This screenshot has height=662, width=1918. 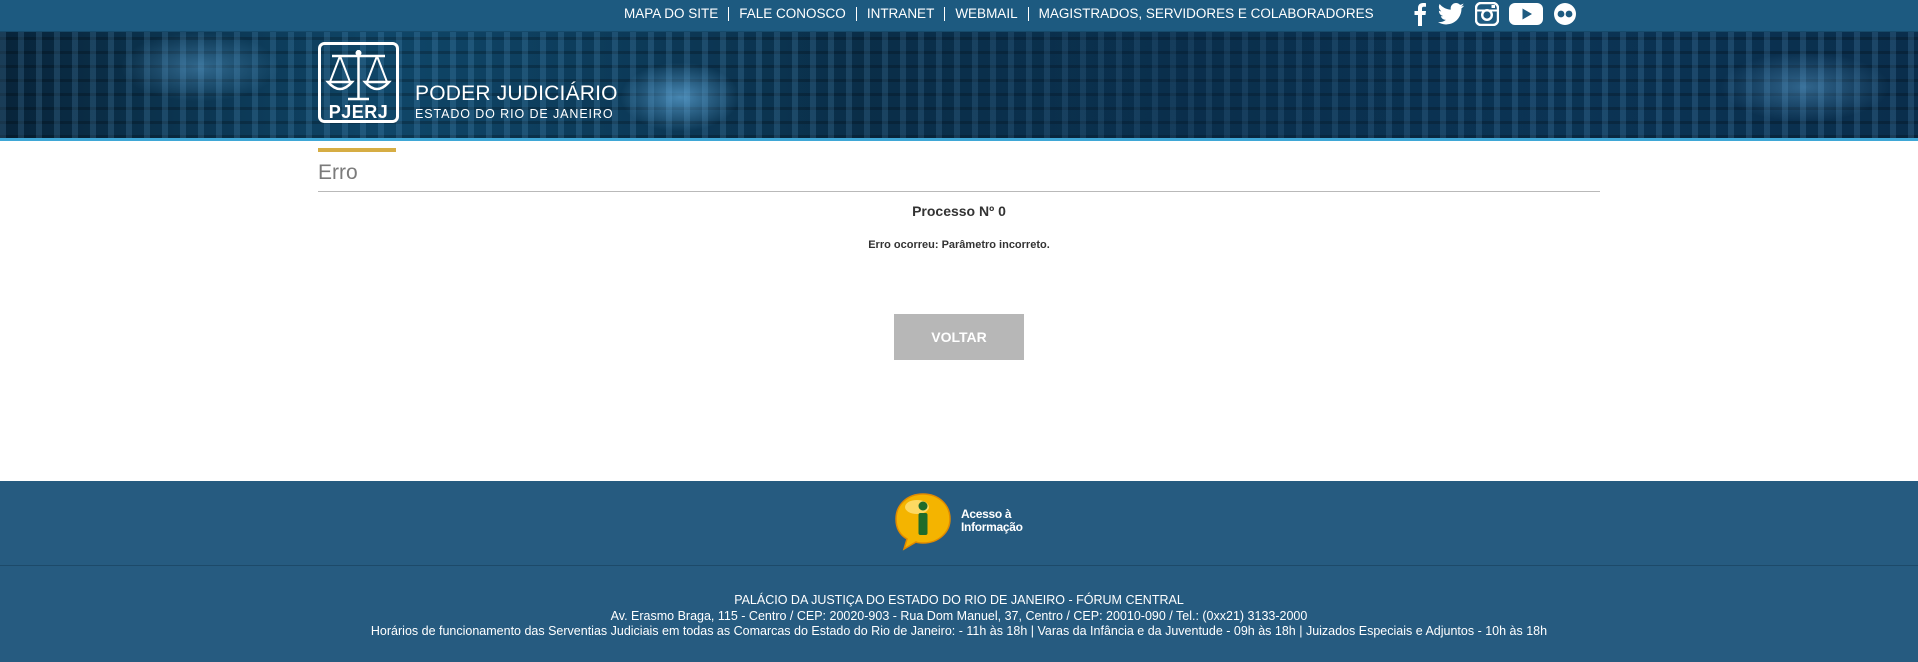 What do you see at coordinates (1565, 14) in the screenshot?
I see `flickr-icon` at bounding box center [1565, 14].